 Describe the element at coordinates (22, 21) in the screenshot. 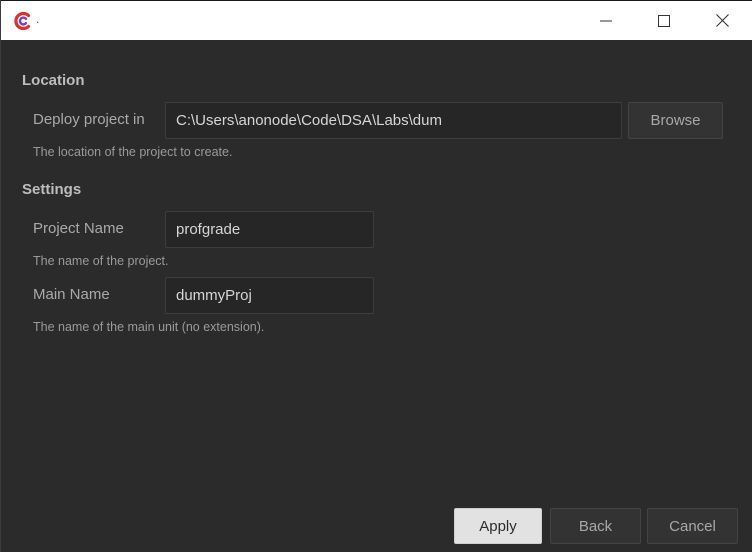

I see `app-logo-icon` at that location.